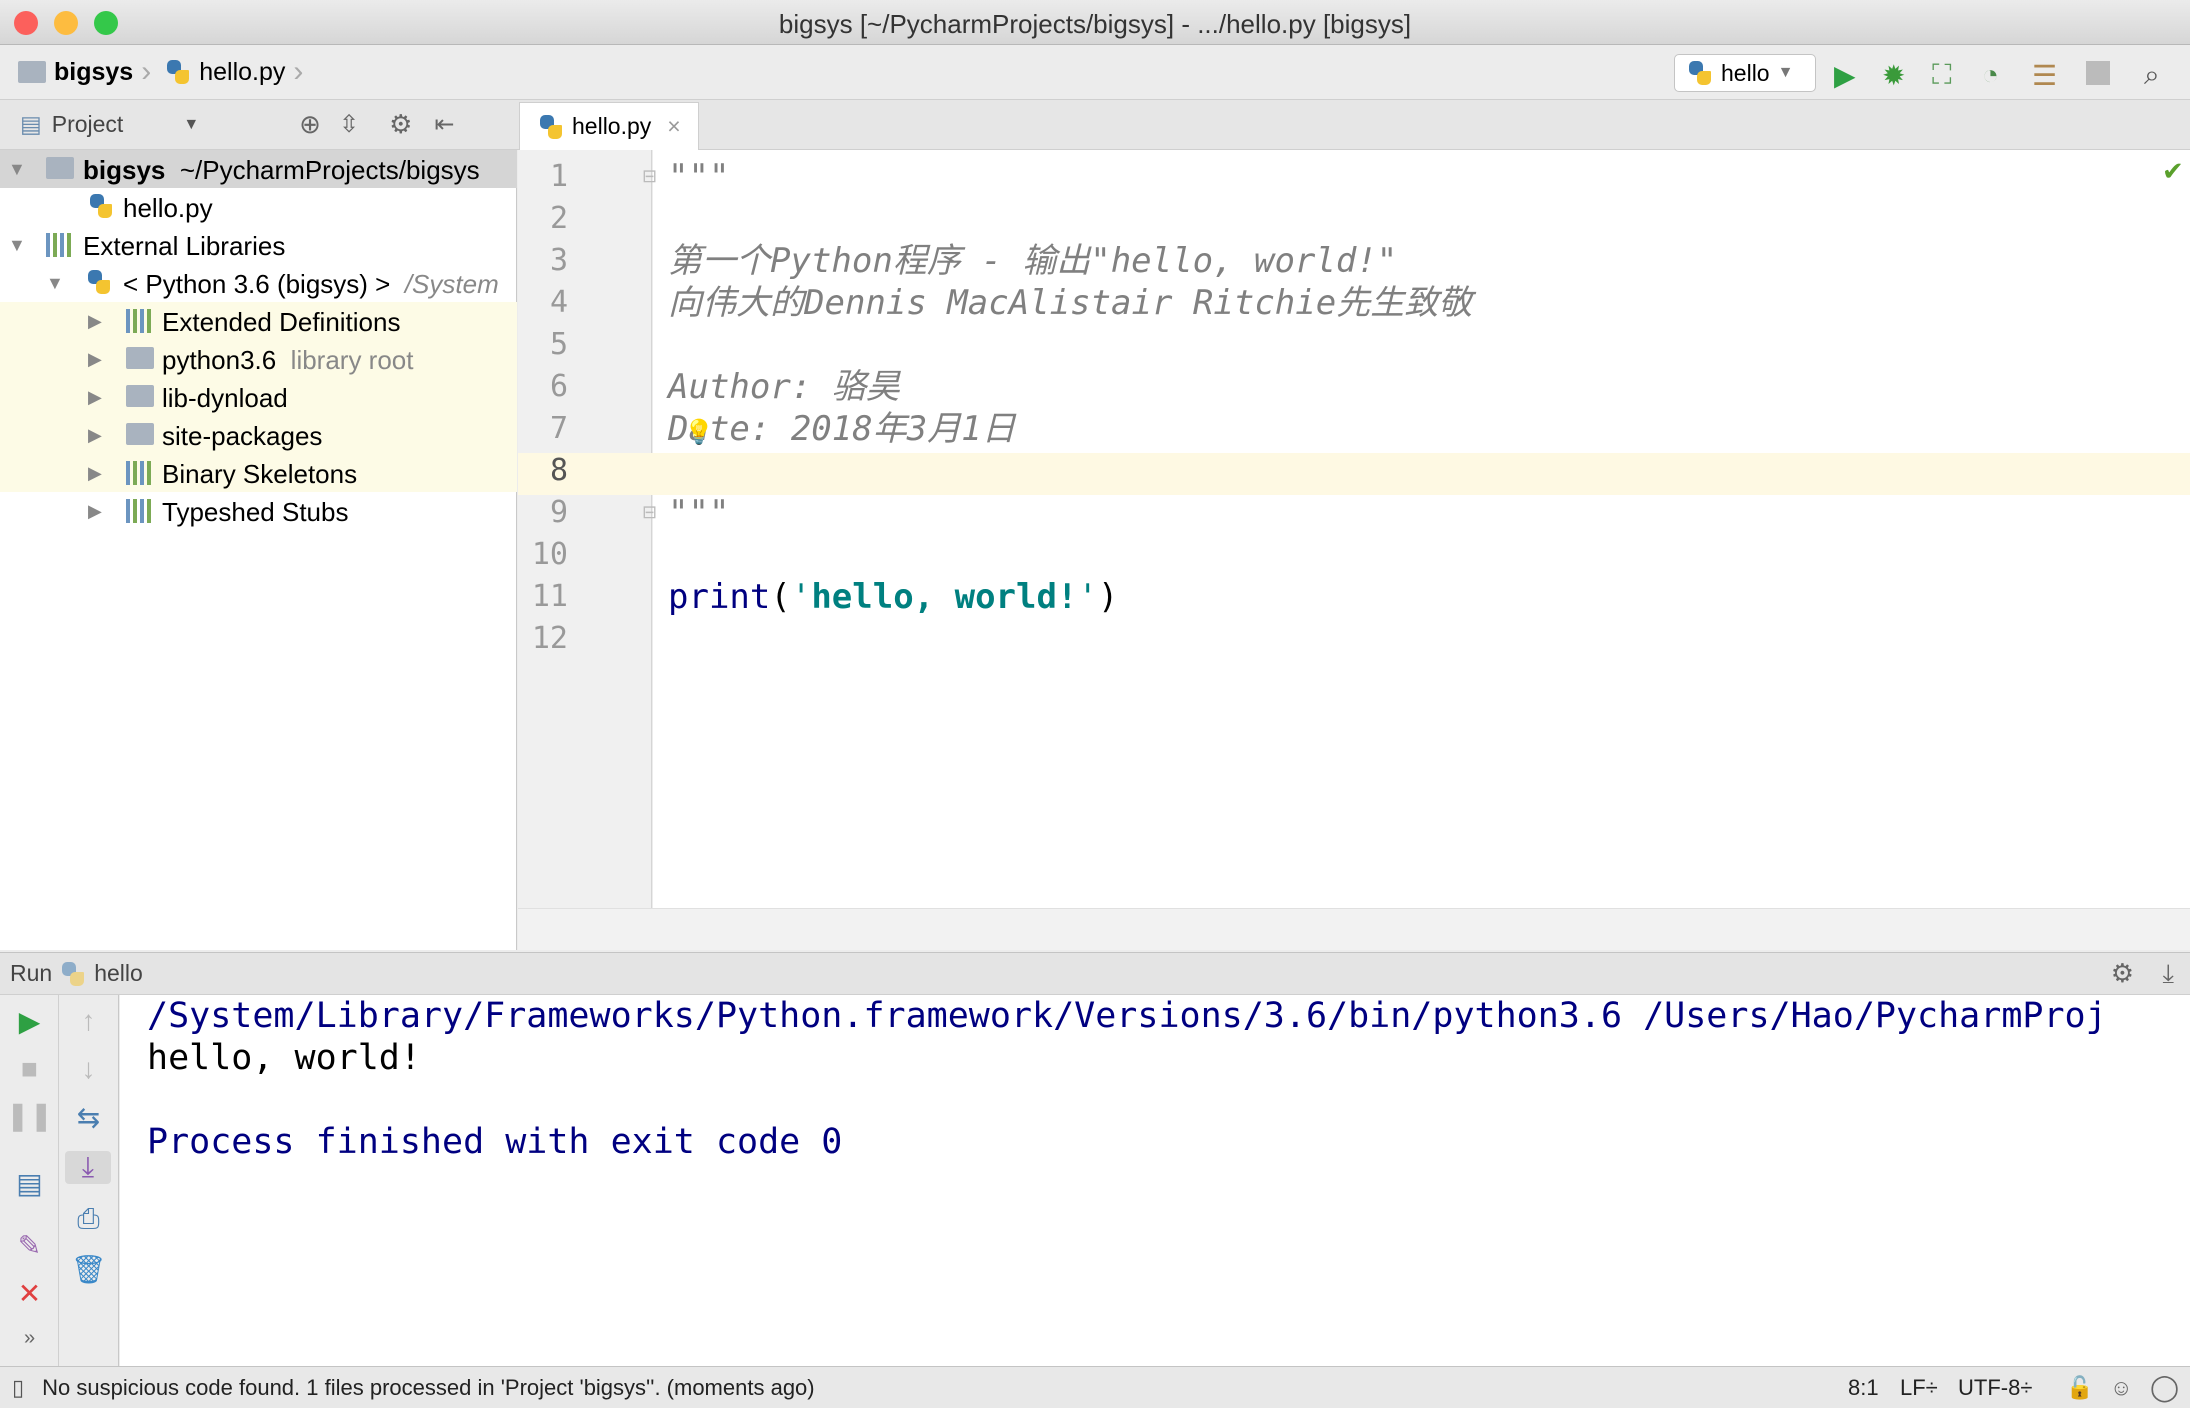 This screenshot has height=1408, width=2190. I want to click on line-number: 10, so click(549, 554).